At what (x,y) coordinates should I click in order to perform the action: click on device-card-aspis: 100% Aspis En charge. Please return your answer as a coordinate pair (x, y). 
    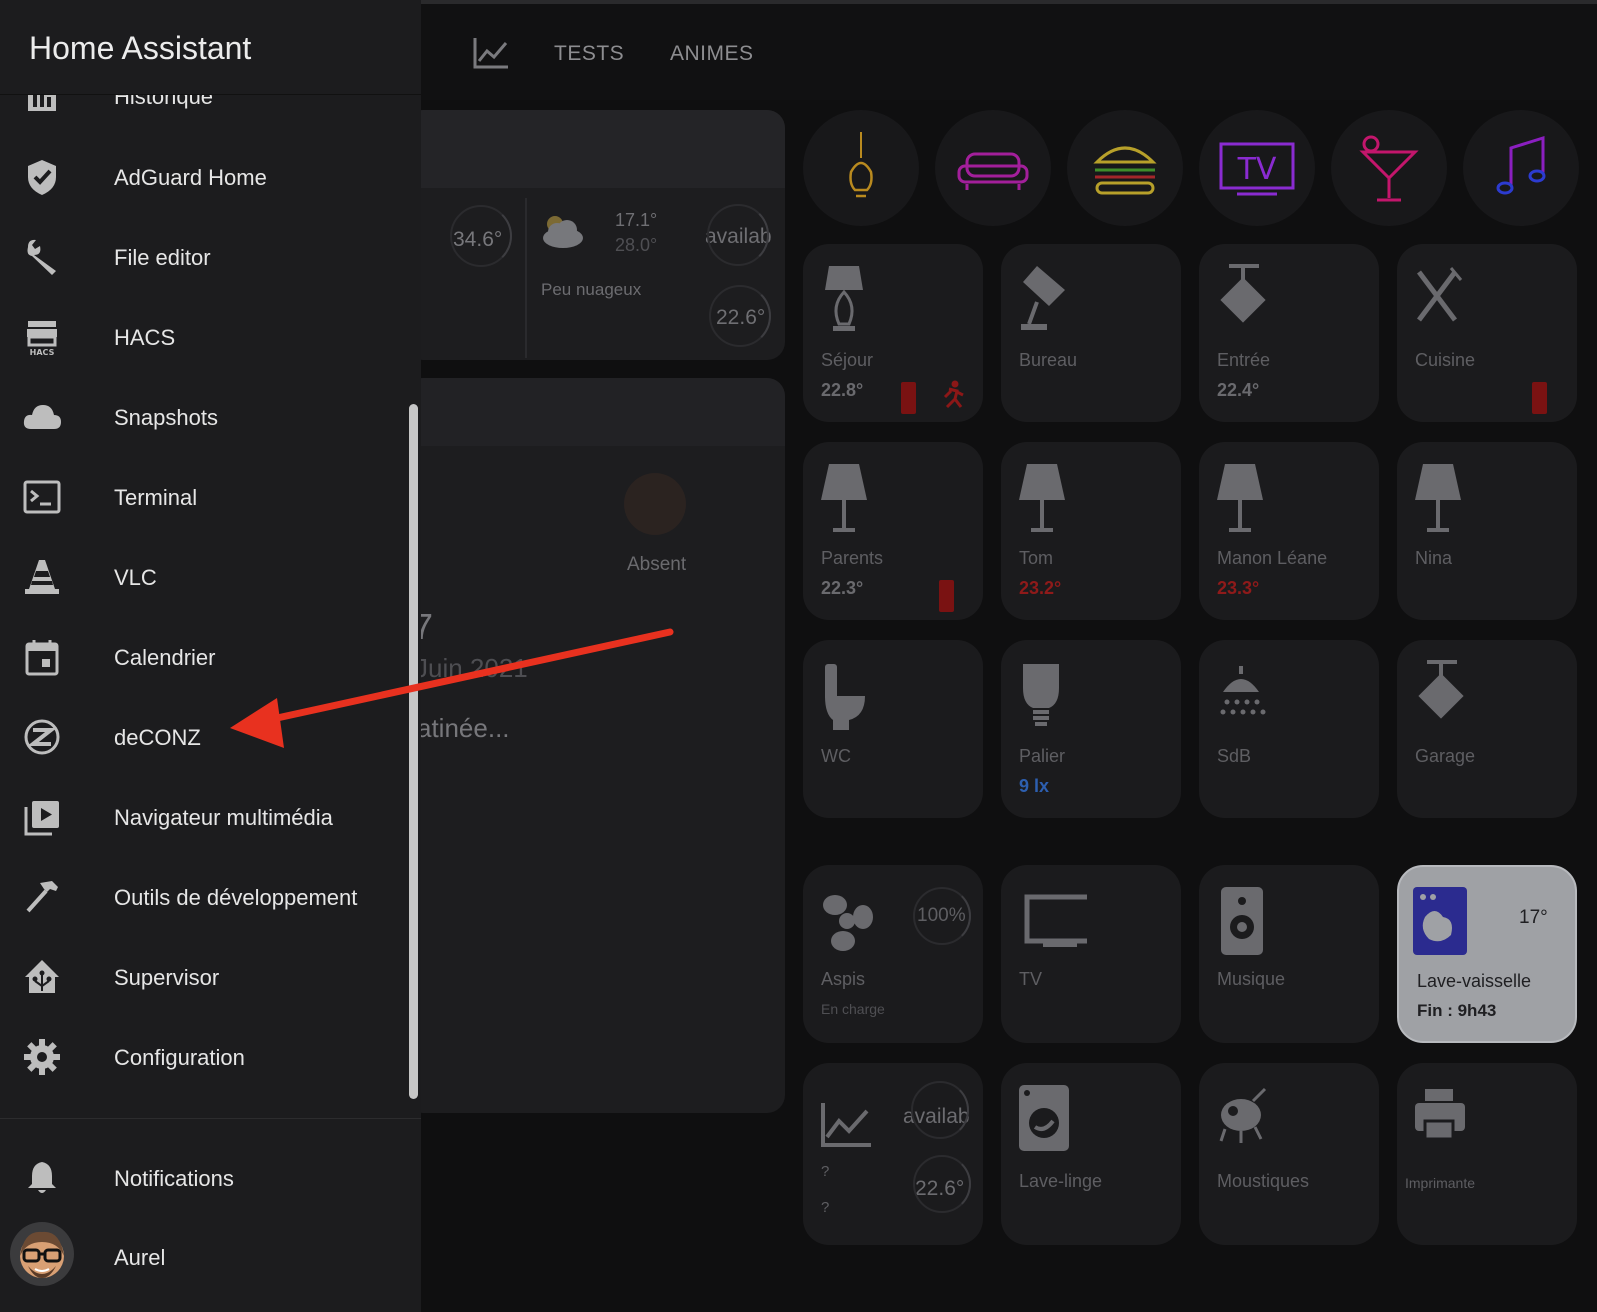
    Looking at the image, I should click on (893, 954).